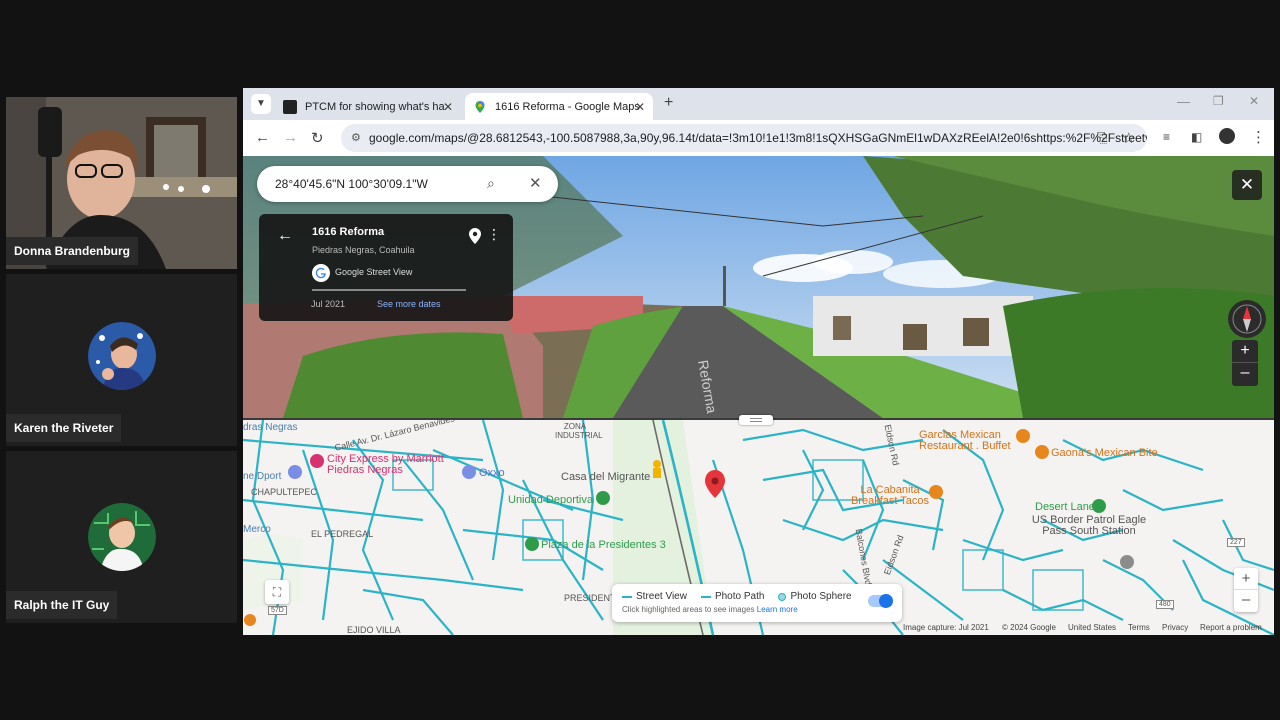 The height and width of the screenshot is (720, 1280). I want to click on fullscreen-button: ⛶, so click(277, 592).